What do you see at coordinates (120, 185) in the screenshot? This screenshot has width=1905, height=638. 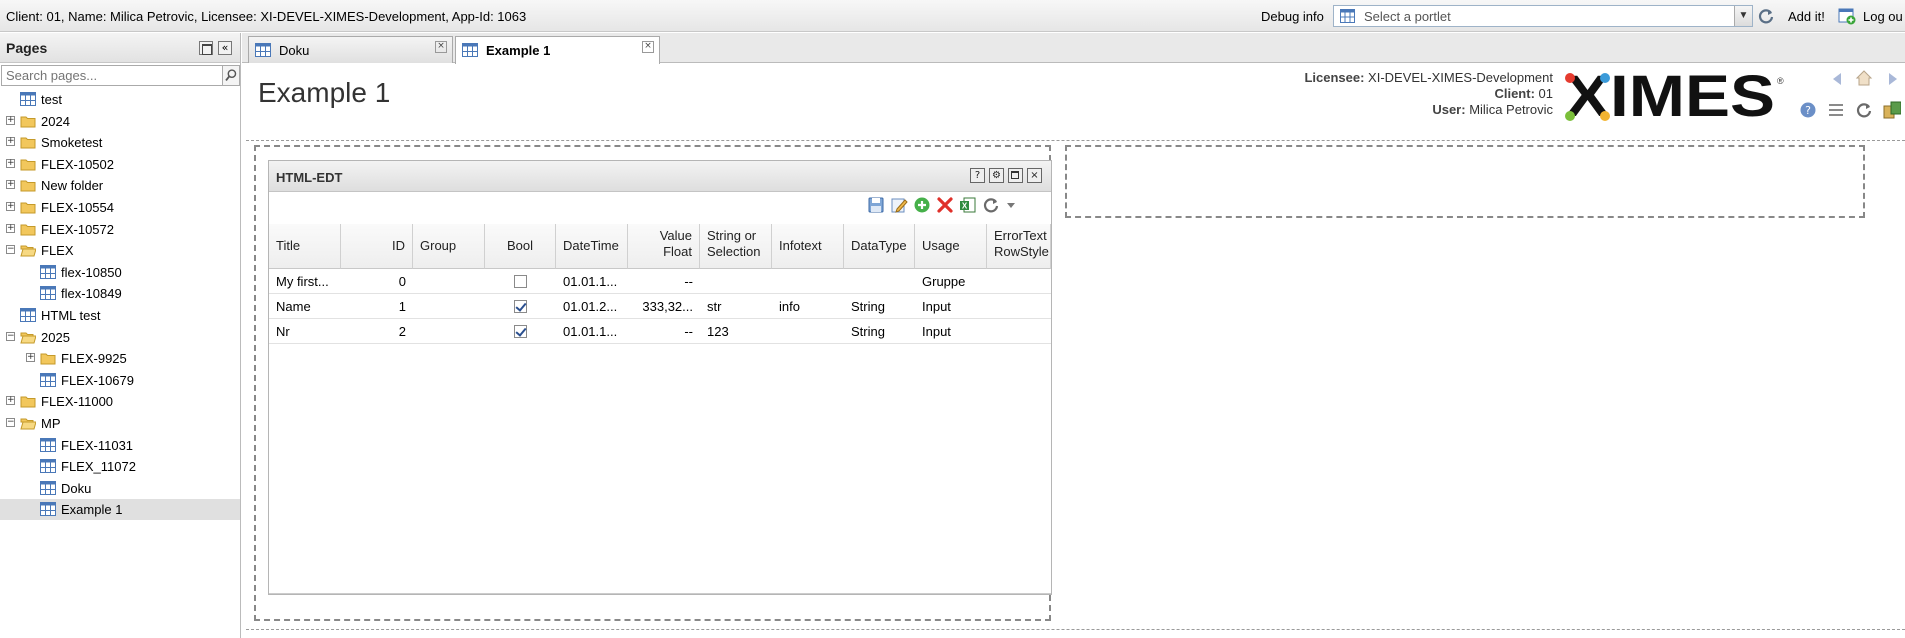 I see `tree-item: + New folder` at bounding box center [120, 185].